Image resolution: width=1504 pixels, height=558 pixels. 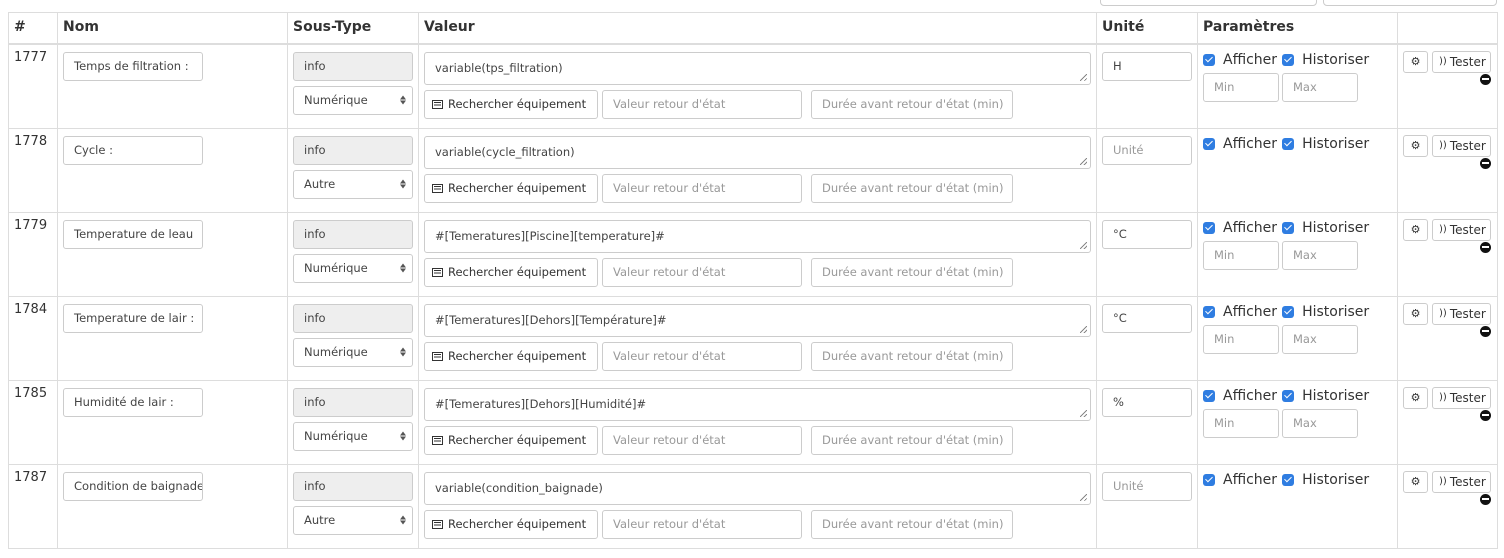 I want to click on unit-input: %, so click(x=1147, y=402).